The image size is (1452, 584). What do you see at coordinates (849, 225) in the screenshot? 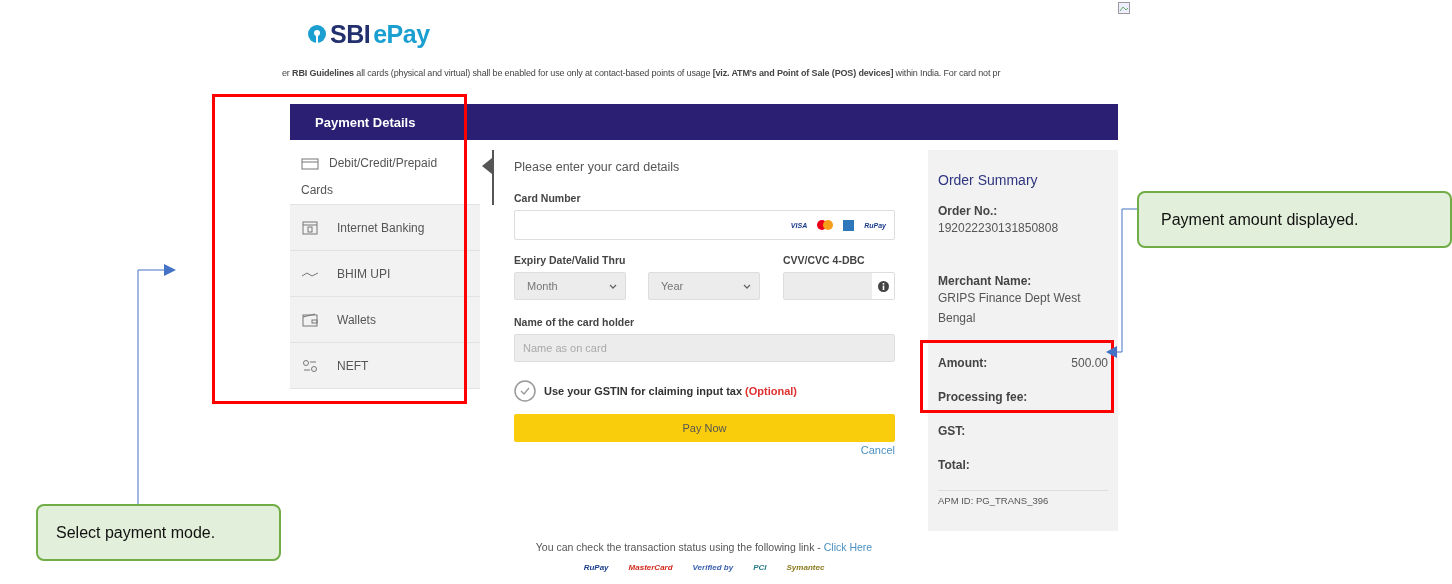
I see `amex-logo` at bounding box center [849, 225].